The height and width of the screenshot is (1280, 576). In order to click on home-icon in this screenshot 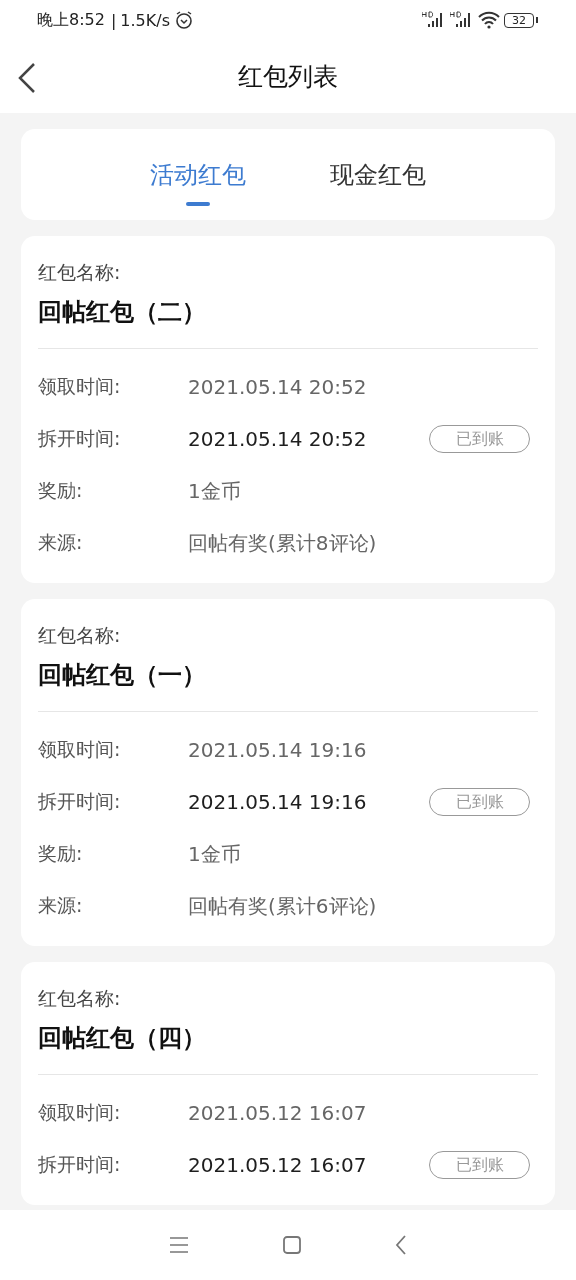, I will do `click(292, 1245)`.